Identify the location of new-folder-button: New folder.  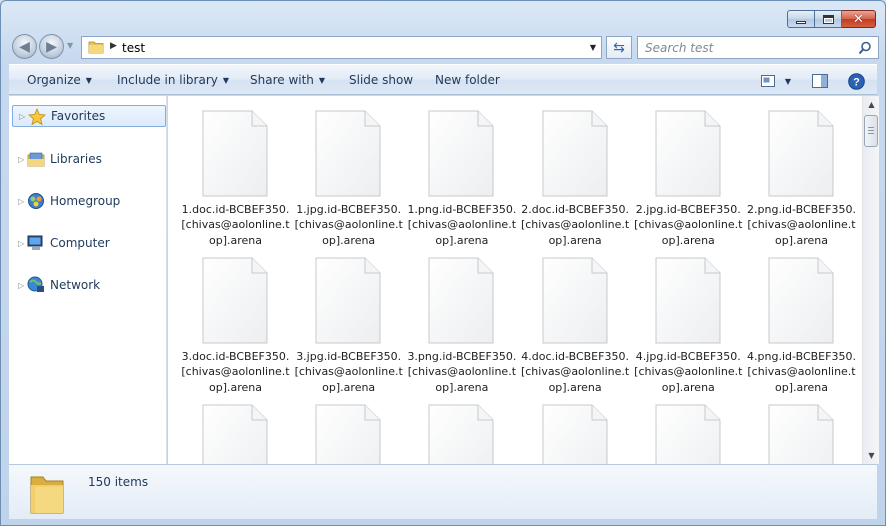
(467, 80).